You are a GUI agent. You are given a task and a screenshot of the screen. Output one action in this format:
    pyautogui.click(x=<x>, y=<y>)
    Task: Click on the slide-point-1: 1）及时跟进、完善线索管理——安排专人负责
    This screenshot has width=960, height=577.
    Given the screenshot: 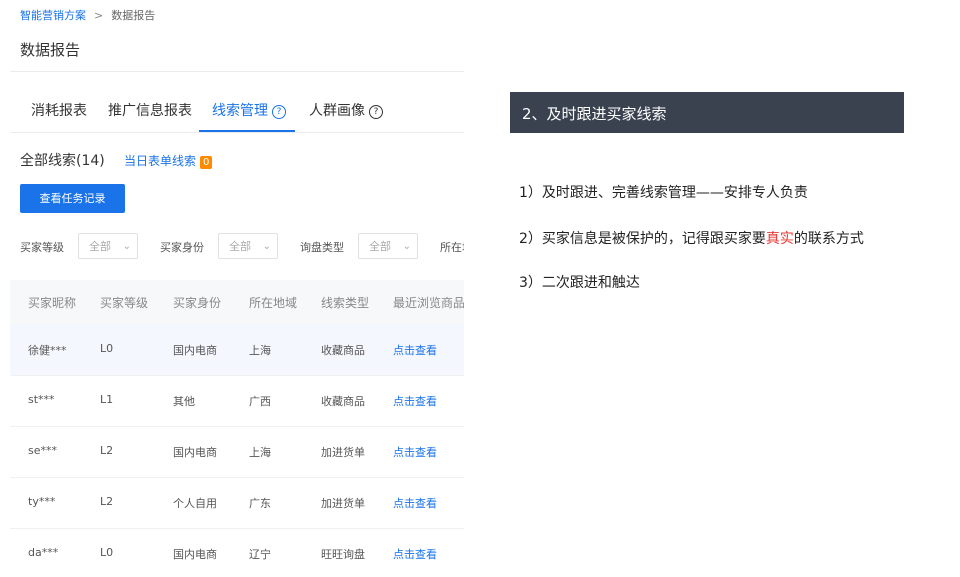 What is the action you would take?
    pyautogui.click(x=663, y=192)
    